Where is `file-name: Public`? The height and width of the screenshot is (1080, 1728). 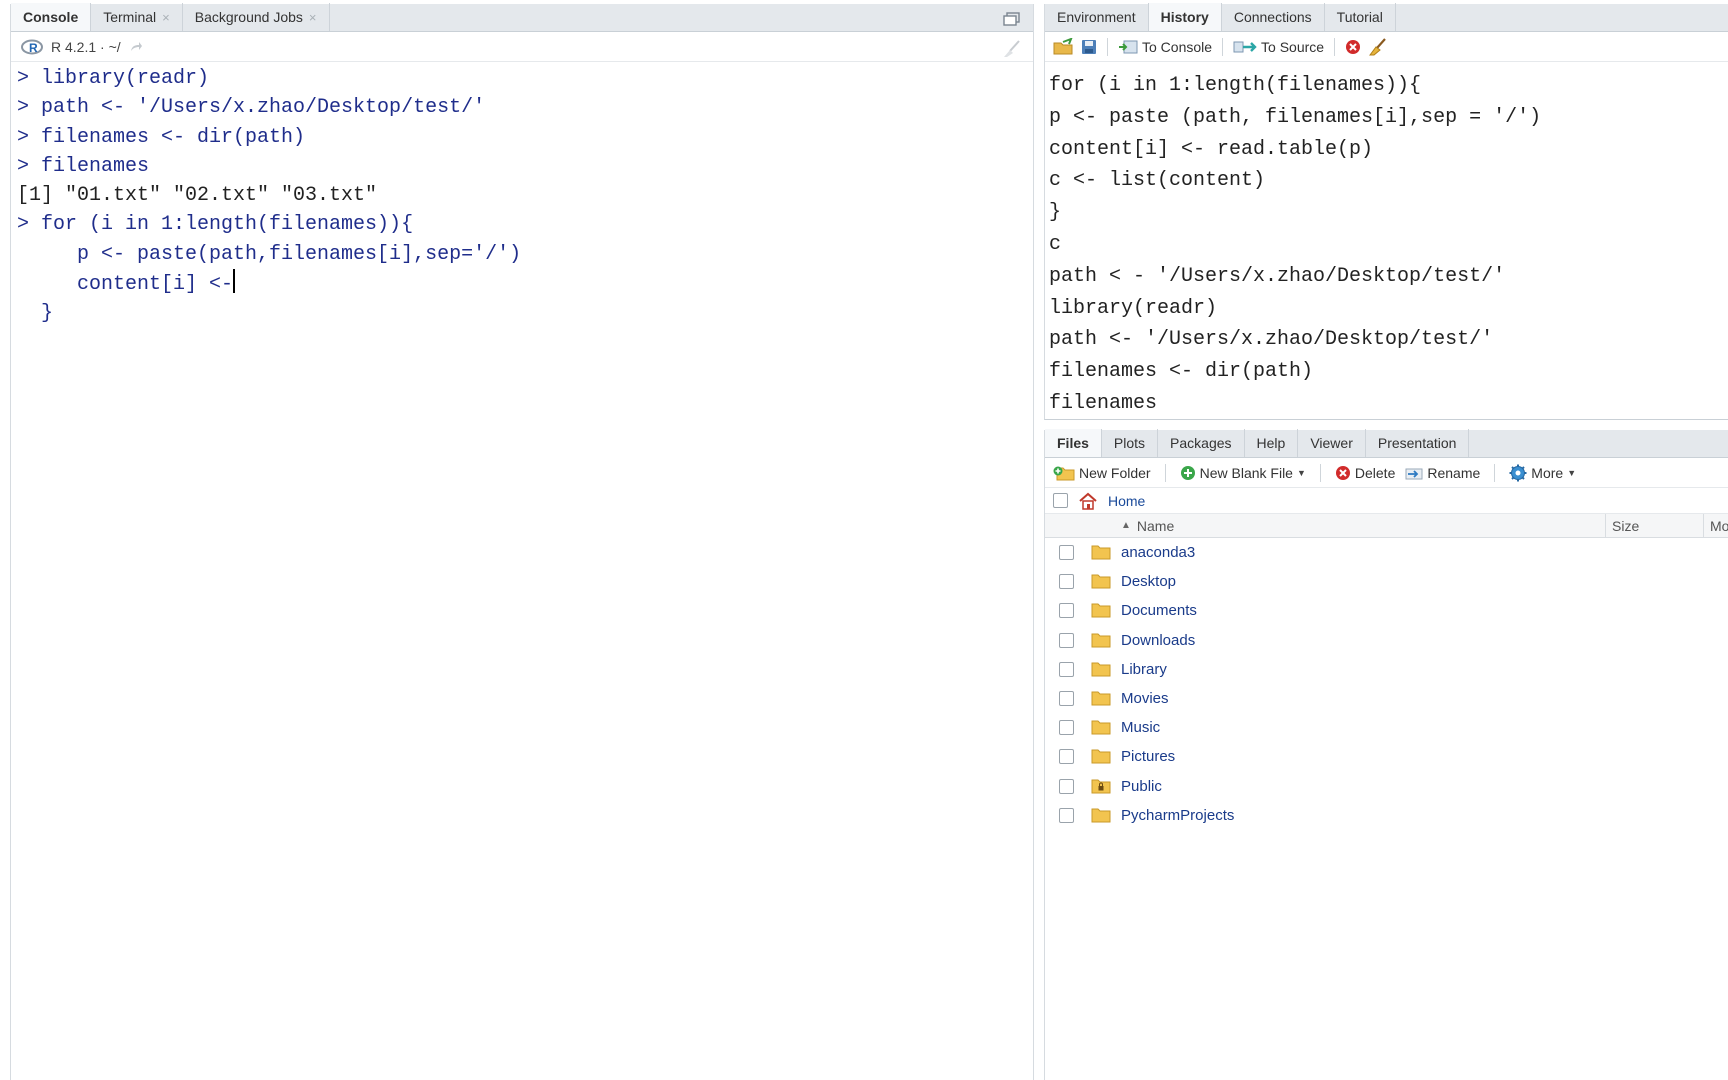
file-name: Public is located at coordinates (1141, 786).